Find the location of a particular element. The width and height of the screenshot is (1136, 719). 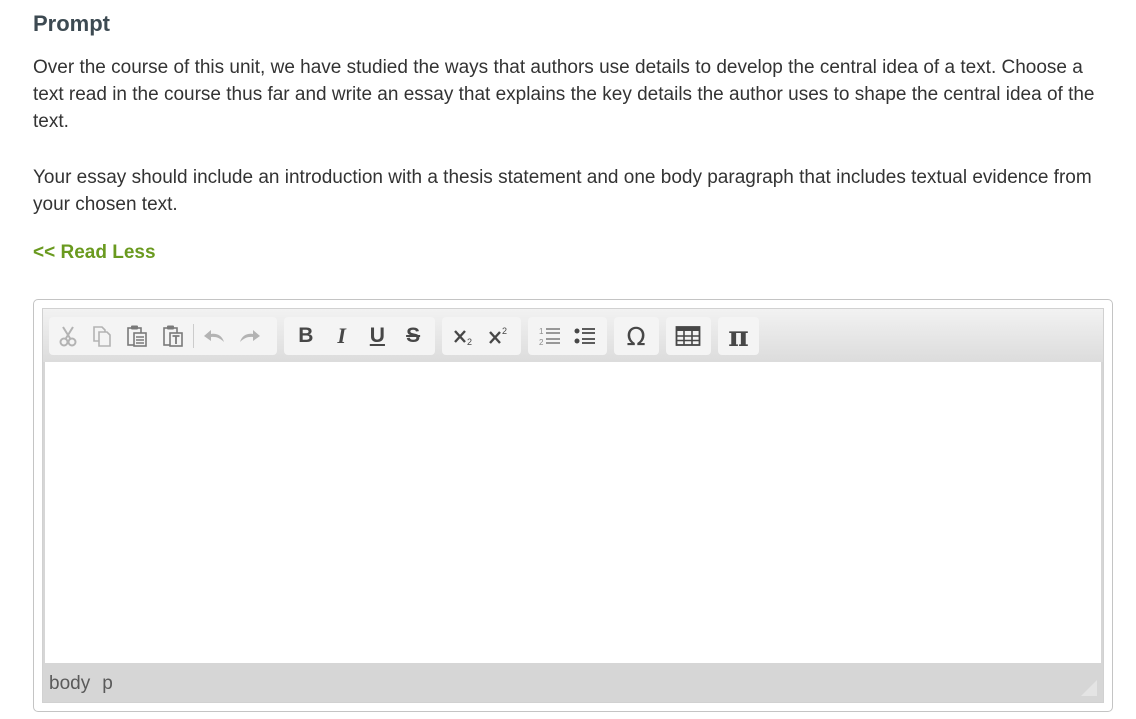

toolbar-group-script: 2 2 is located at coordinates (481, 336).